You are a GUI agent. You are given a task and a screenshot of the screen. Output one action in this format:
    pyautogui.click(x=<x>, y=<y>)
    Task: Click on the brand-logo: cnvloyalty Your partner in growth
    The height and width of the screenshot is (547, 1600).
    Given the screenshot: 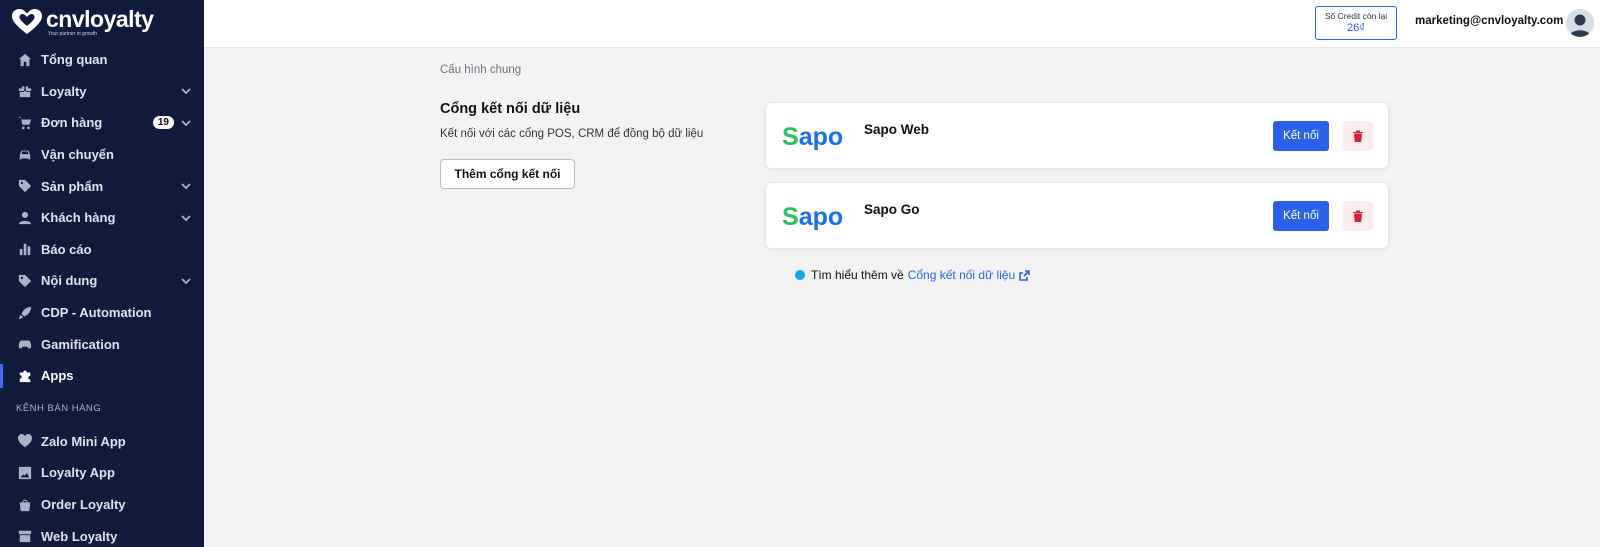 What is the action you would take?
    pyautogui.click(x=102, y=22)
    